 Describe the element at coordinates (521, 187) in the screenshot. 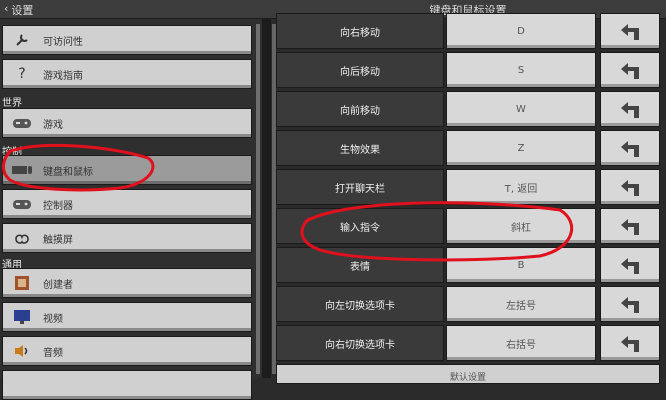

I see `key-binding-button: T, 返回` at that location.